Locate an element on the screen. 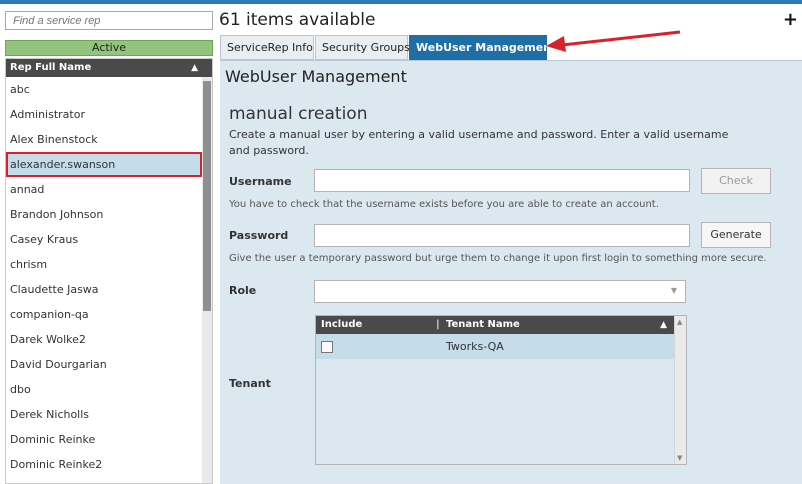  check-button: Check is located at coordinates (736, 181).